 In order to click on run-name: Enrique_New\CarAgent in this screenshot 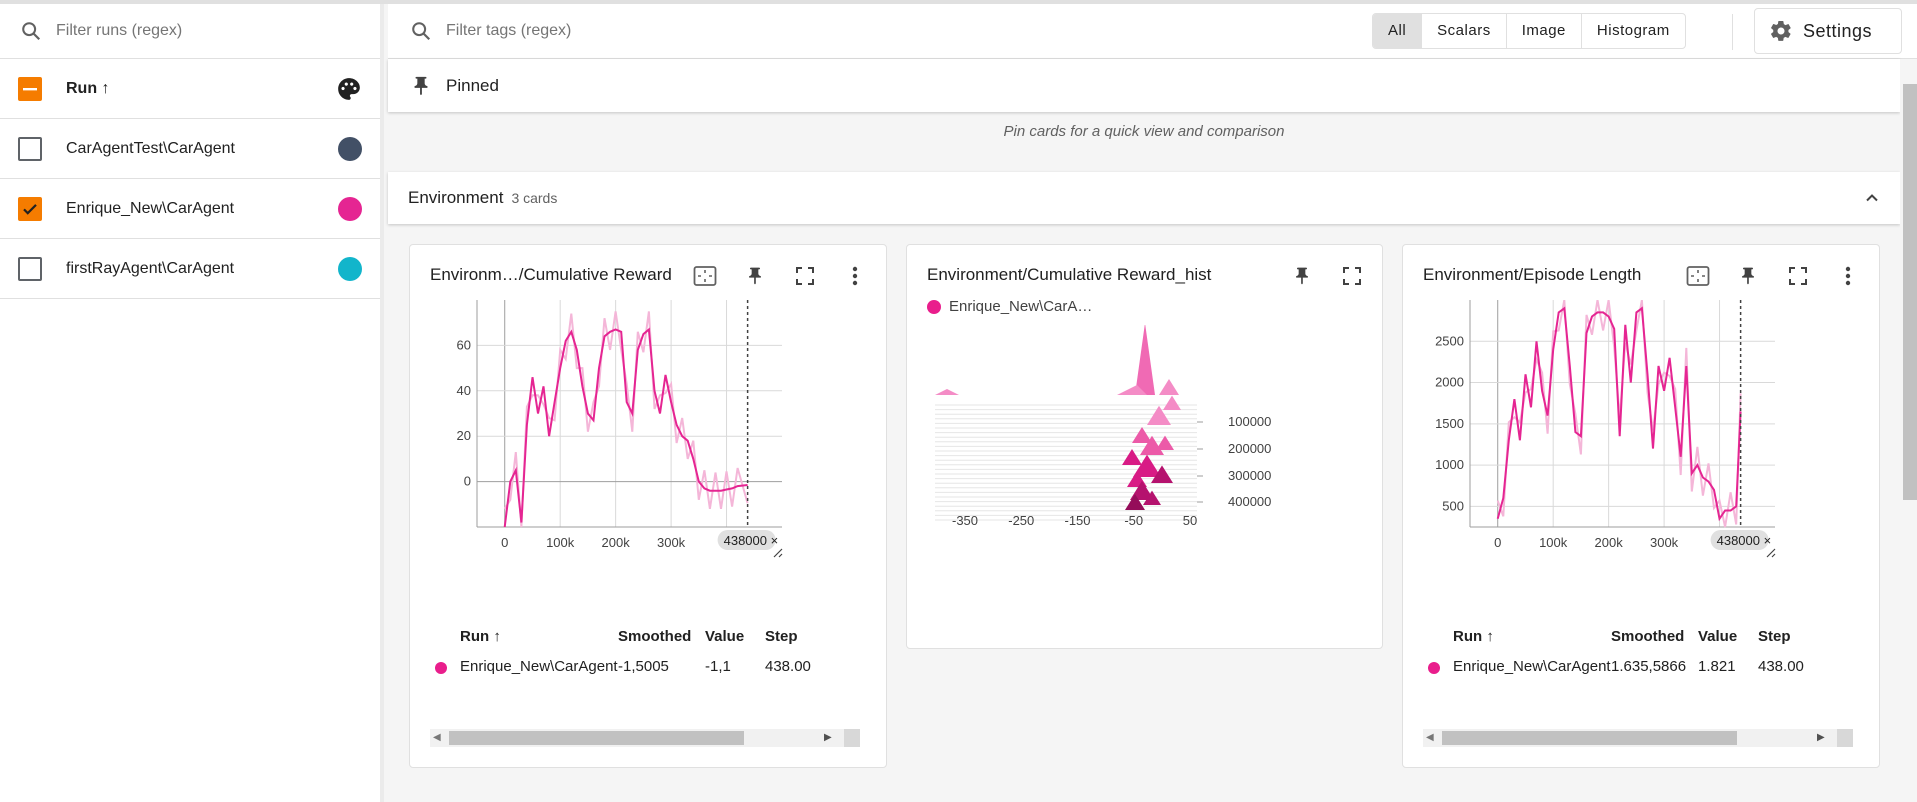, I will do `click(150, 208)`.